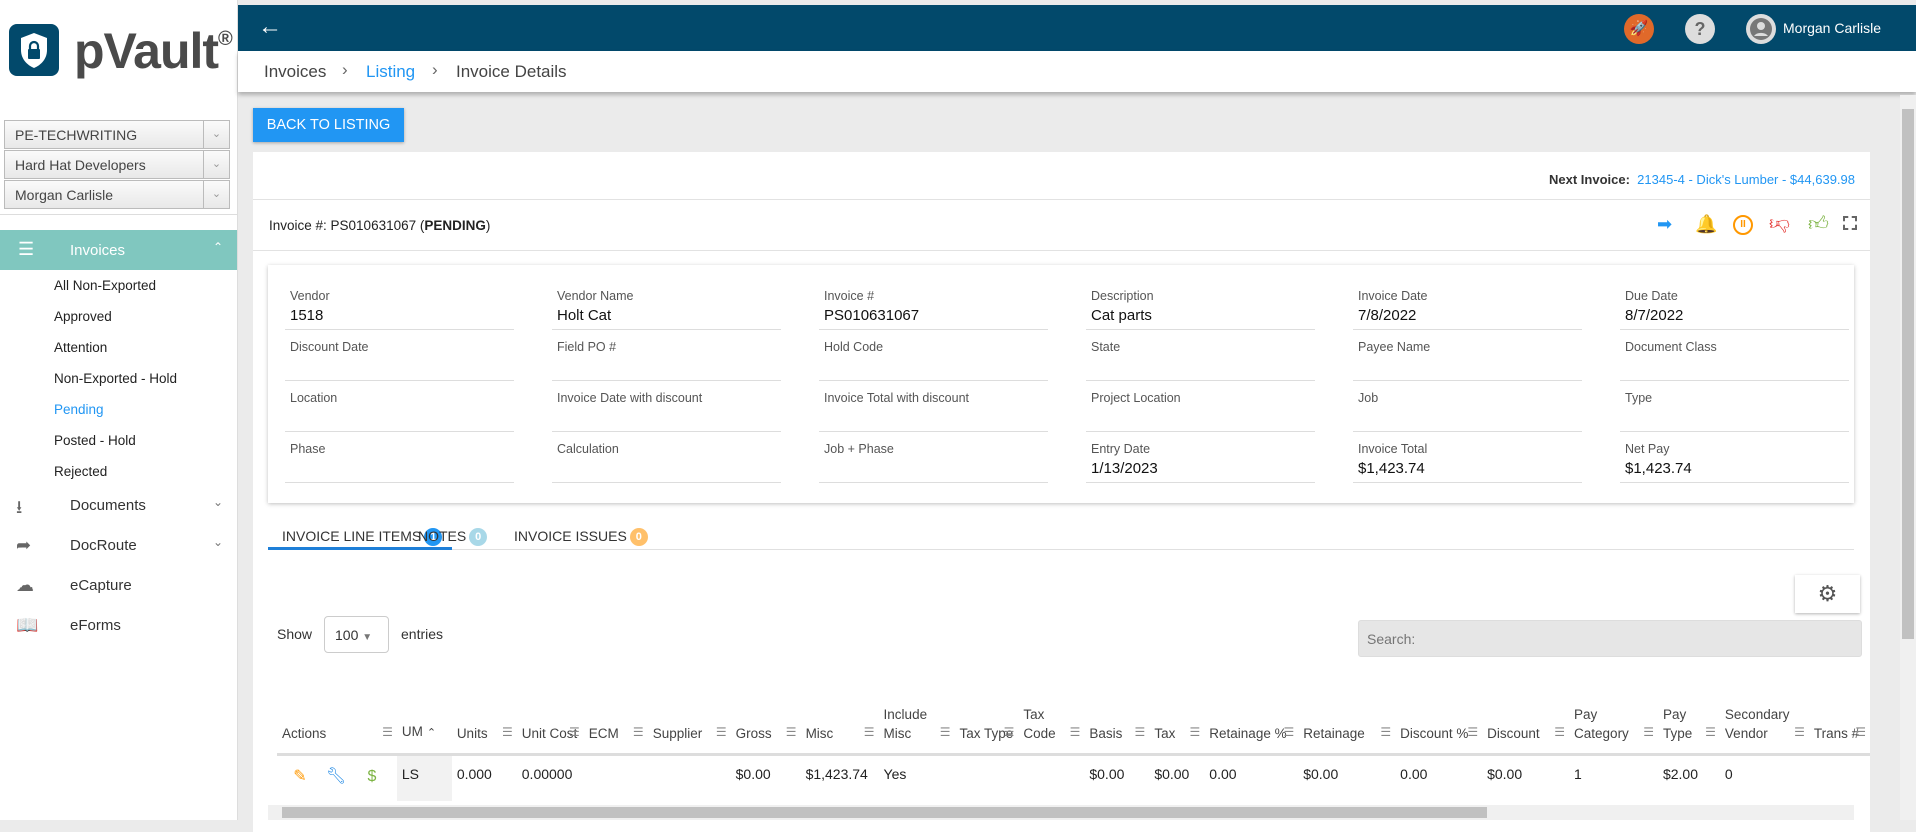 The width and height of the screenshot is (1916, 832). What do you see at coordinates (115, 378) in the screenshot?
I see `sidebar-subitem-non-exported-hold: Non-Exported - Hold` at bounding box center [115, 378].